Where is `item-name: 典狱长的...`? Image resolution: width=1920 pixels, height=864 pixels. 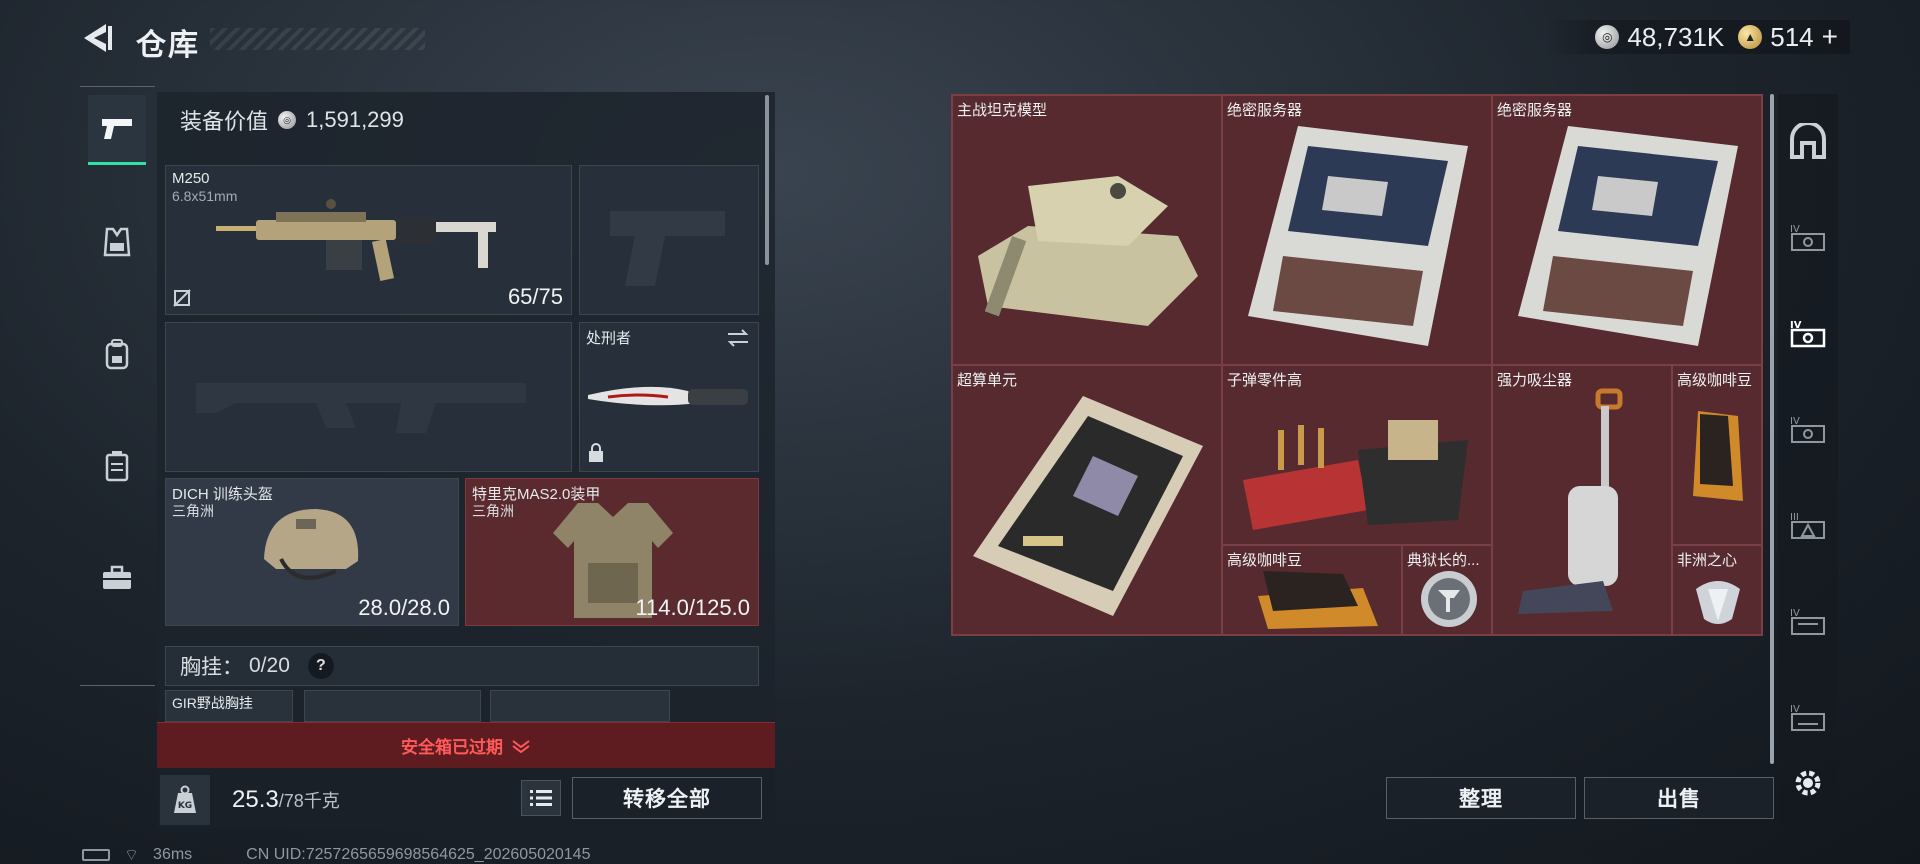 item-name: 典狱长的... is located at coordinates (1443, 560).